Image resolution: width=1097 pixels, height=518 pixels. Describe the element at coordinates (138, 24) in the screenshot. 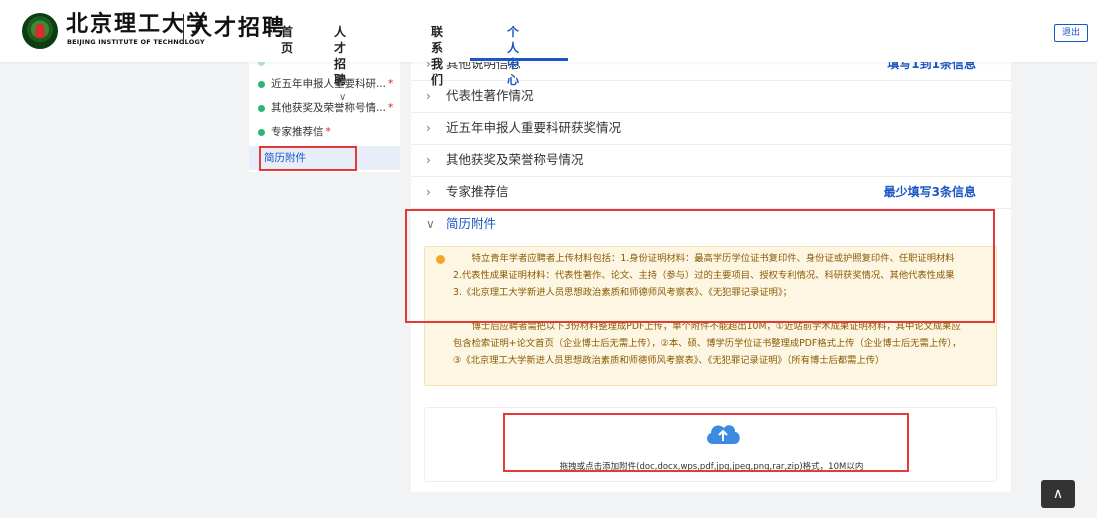

I see `logo-chinese-name: 北京理工大学` at that location.